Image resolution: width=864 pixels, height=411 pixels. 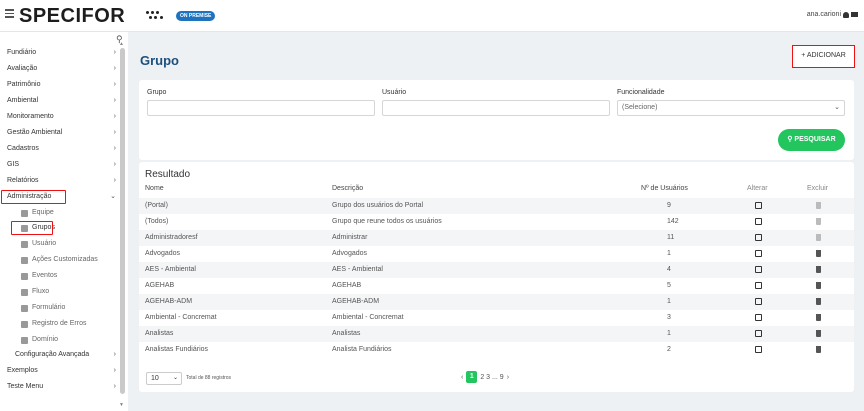 I want to click on grupo-label: Grupo, so click(x=157, y=92).